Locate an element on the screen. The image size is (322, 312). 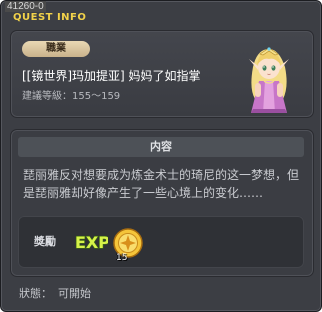
quest-name: [[镜世界]玛加提亚] 妈妈了如指掌 is located at coordinates (111, 76).